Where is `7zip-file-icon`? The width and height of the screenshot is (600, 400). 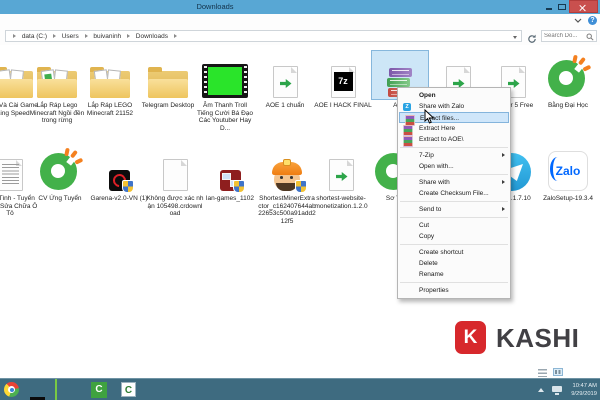 7zip-file-icon is located at coordinates (343, 82).